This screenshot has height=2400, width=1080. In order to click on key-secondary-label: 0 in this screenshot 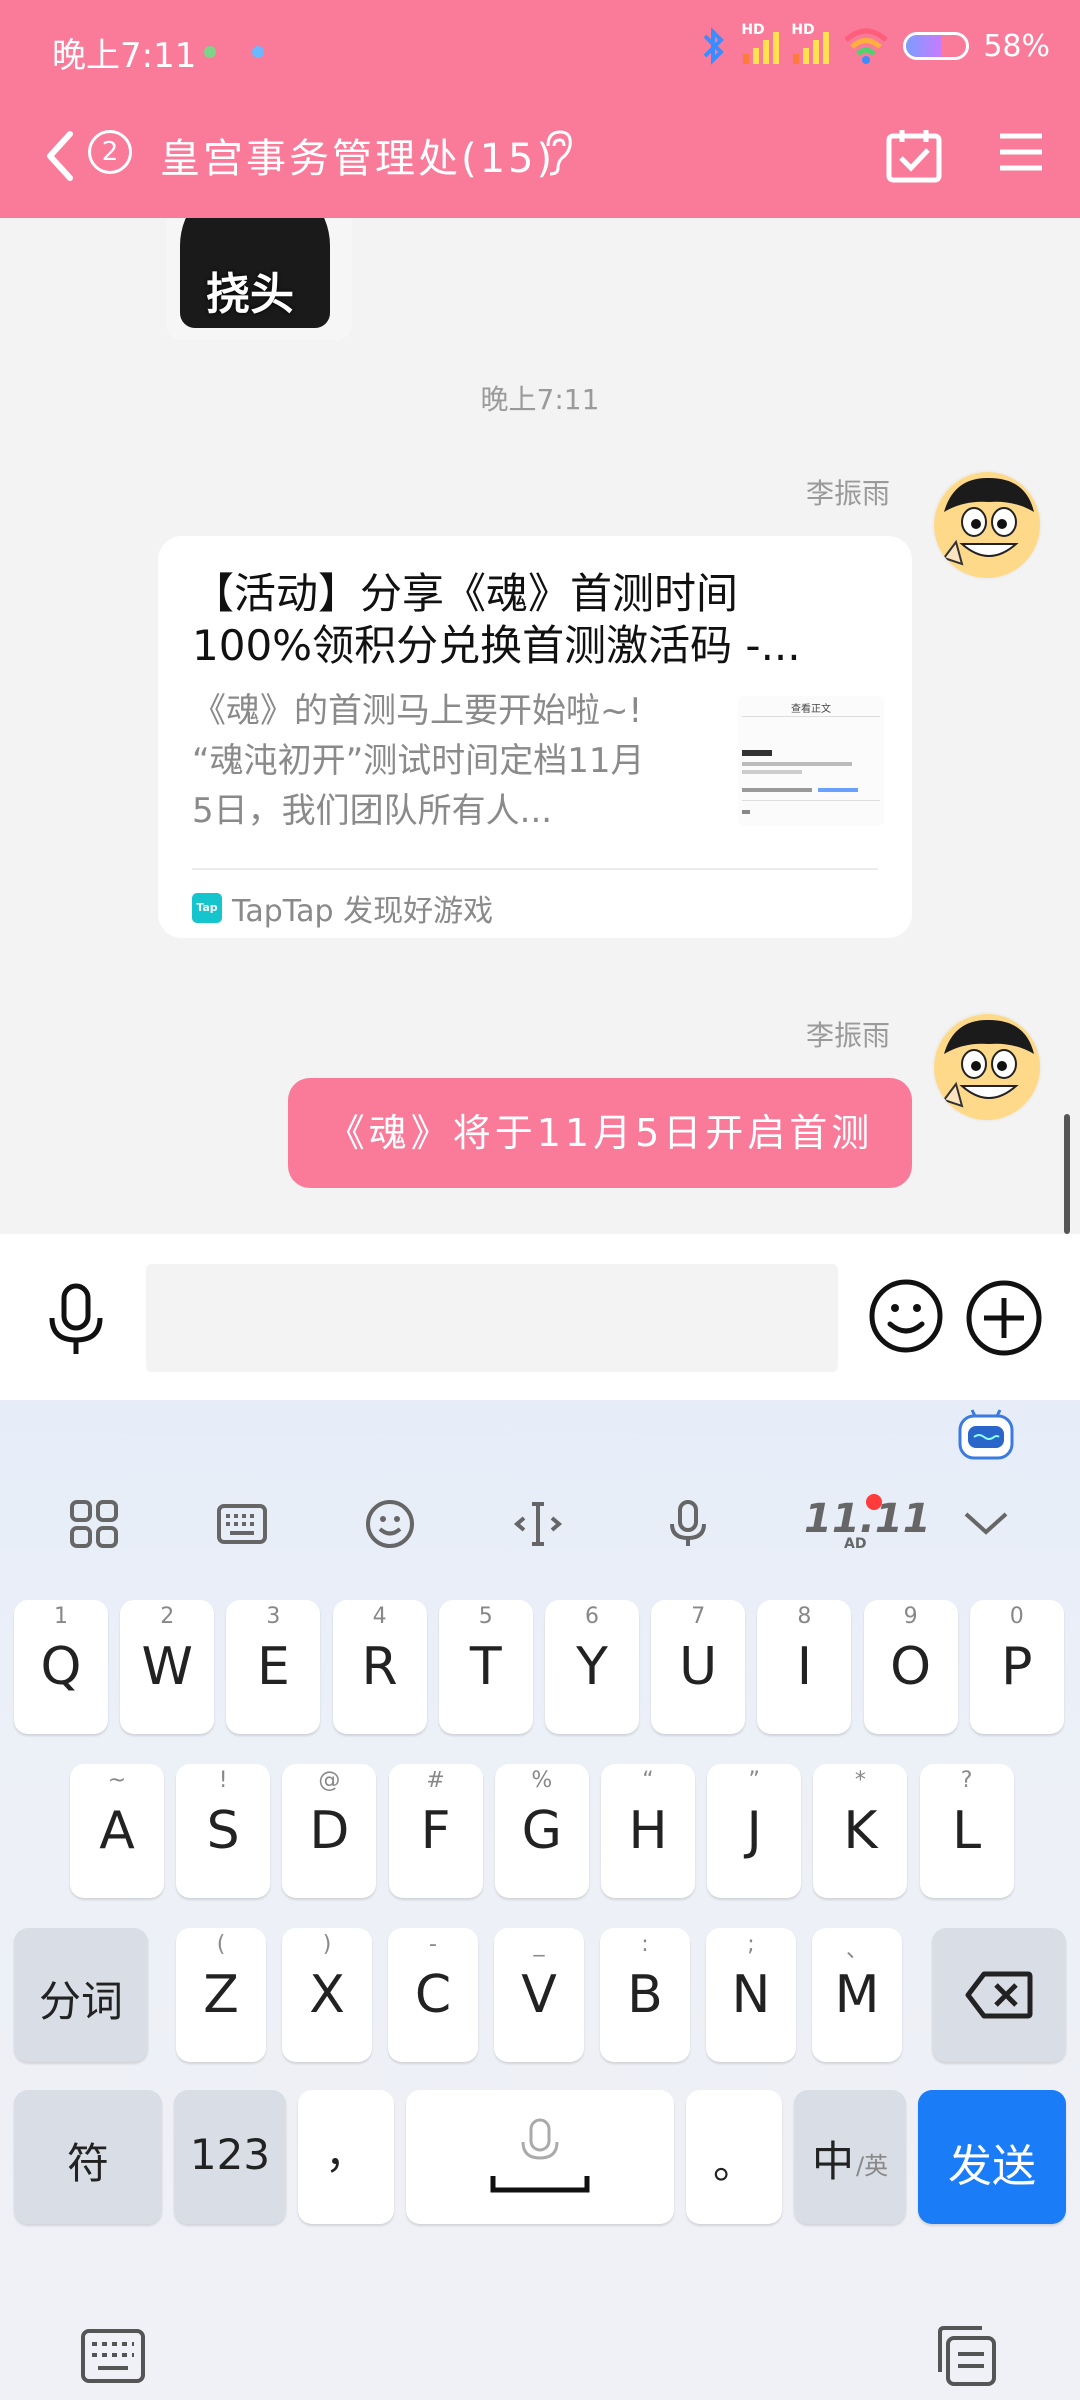, I will do `click(1016, 1616)`.